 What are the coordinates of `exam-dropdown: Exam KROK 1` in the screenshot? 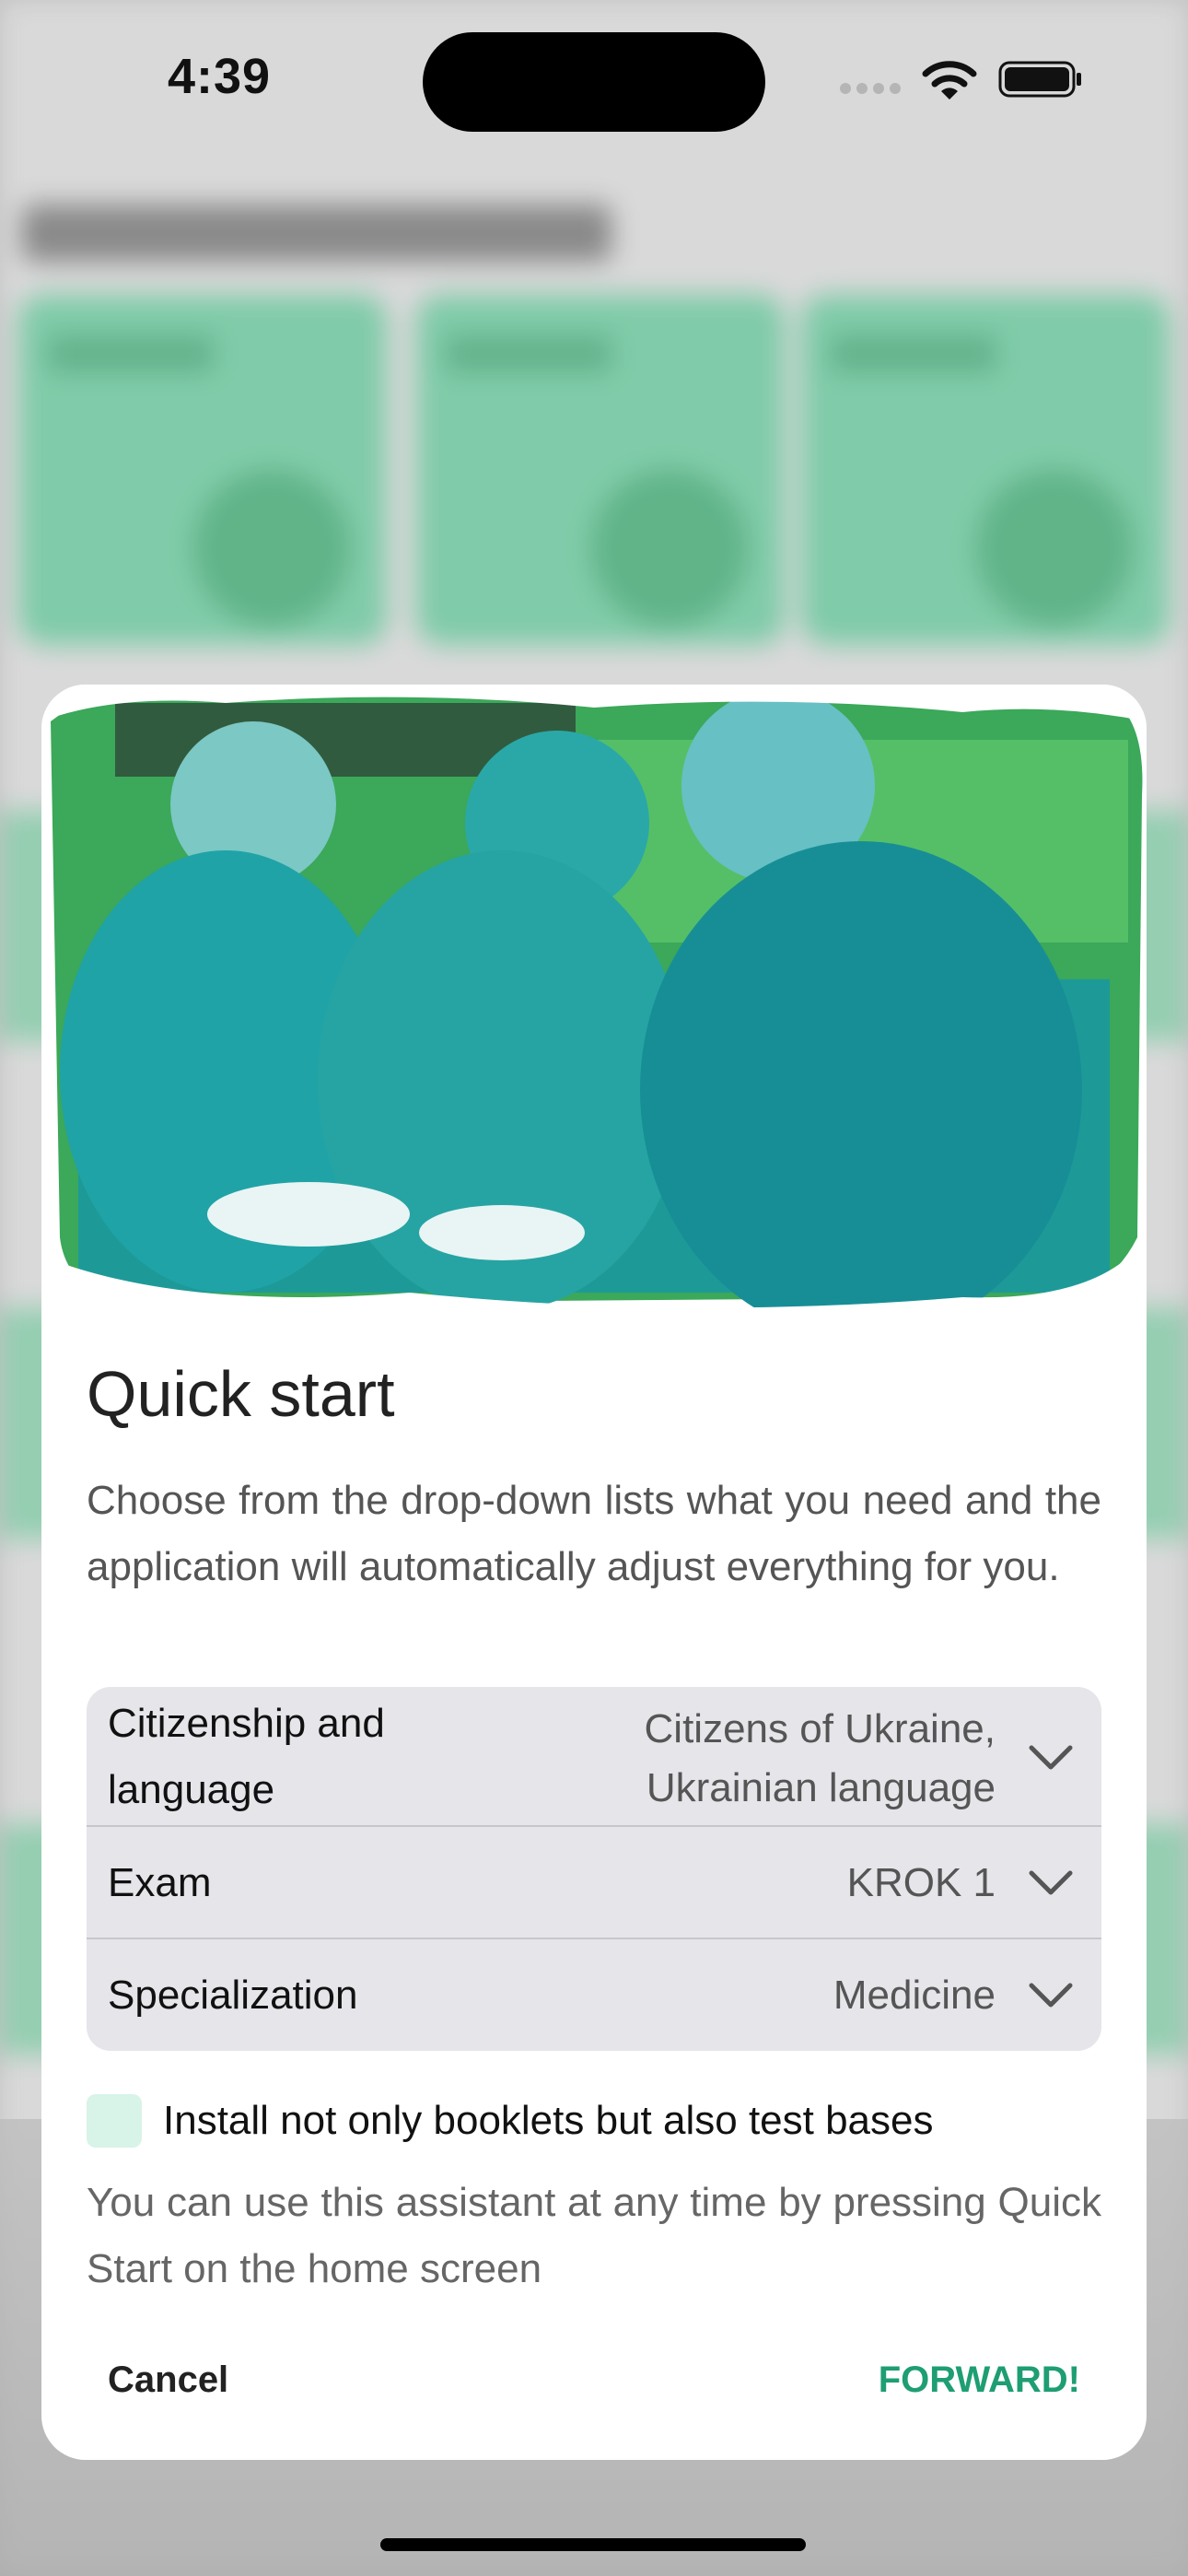 It's located at (594, 1883).